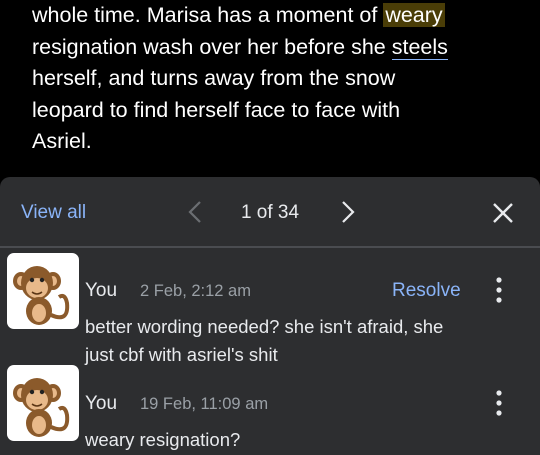 The width and height of the screenshot is (540, 455). I want to click on doc-line-5: Asriel., so click(62, 141).